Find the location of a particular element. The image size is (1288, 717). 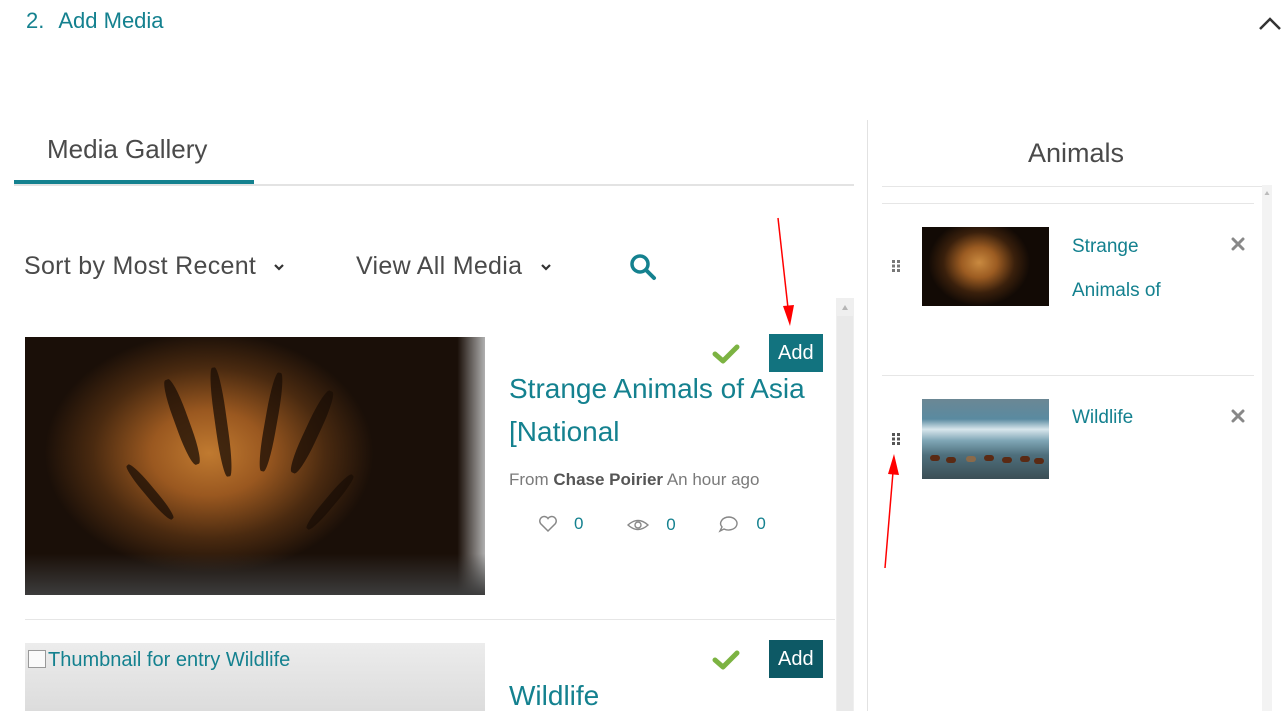

likes-stat: 0 is located at coordinates (560, 524).